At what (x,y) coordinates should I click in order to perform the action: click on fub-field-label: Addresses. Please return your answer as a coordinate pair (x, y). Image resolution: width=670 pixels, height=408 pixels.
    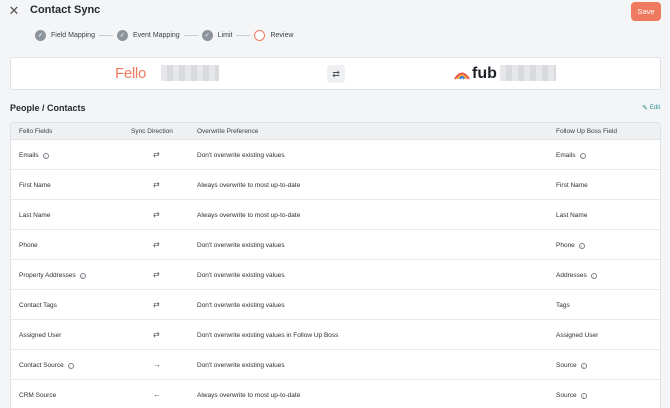
    Looking at the image, I should click on (571, 275).